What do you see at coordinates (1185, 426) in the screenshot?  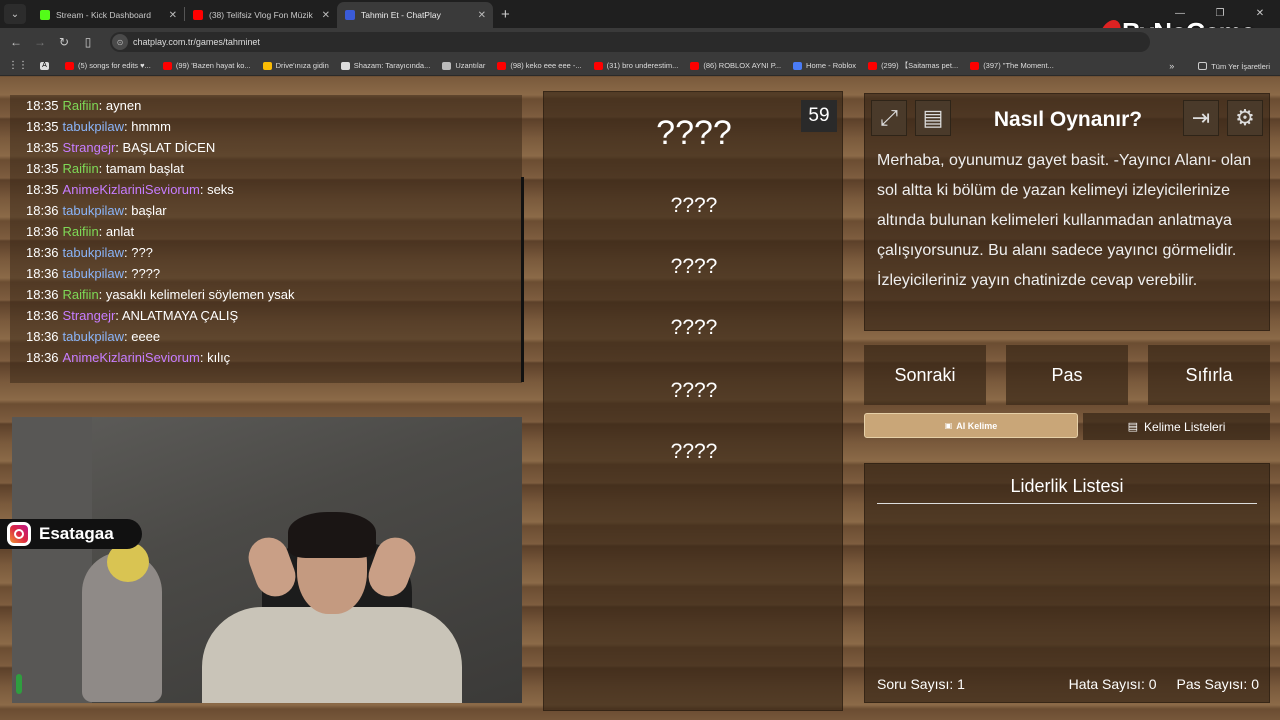 I see `word-lists-label: Kelime Listeleri` at bounding box center [1185, 426].